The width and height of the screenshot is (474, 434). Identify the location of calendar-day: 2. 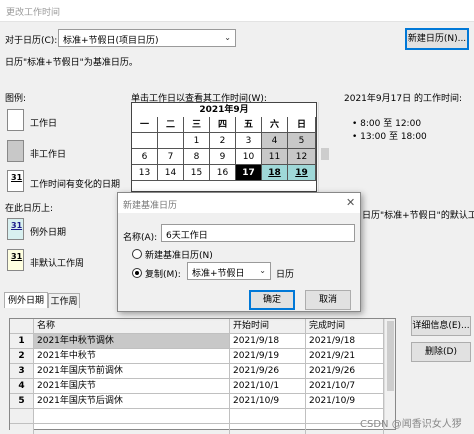
(223, 141).